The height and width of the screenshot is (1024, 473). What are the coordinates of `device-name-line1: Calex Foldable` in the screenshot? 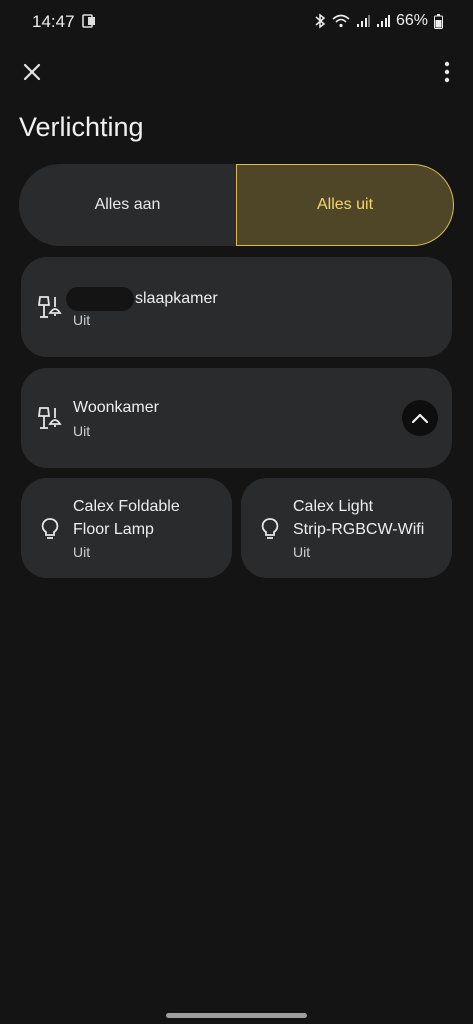 It's located at (126, 506).